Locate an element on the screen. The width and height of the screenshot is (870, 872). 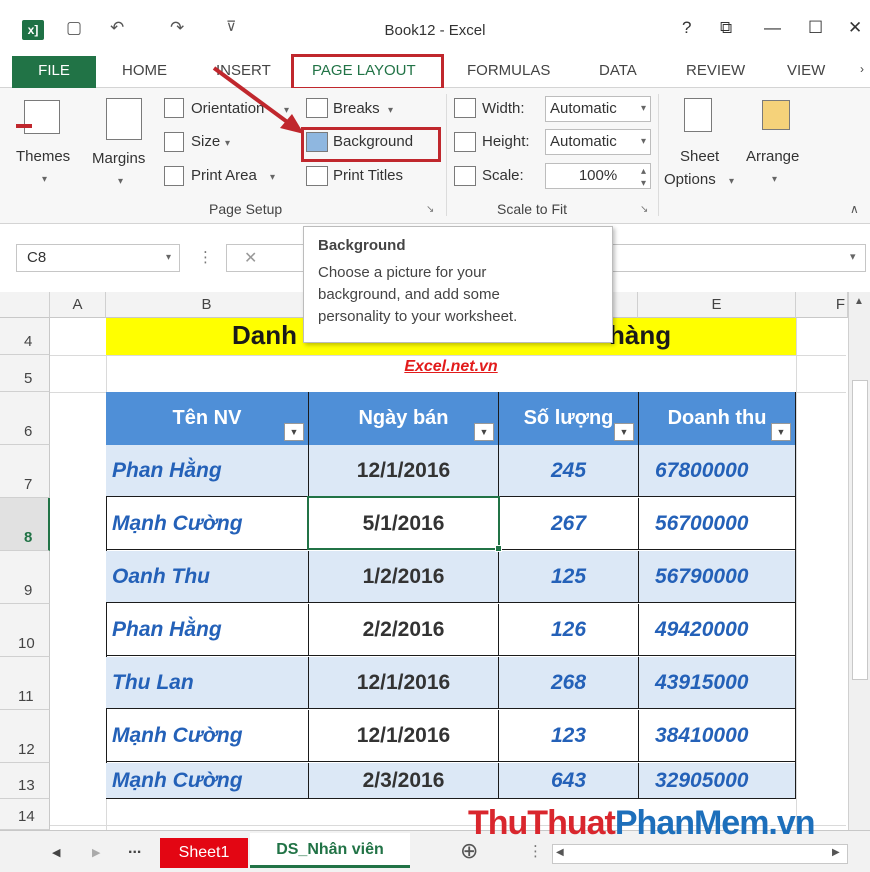
expand-formula-icon: ▾ is located at coordinates (853, 256).